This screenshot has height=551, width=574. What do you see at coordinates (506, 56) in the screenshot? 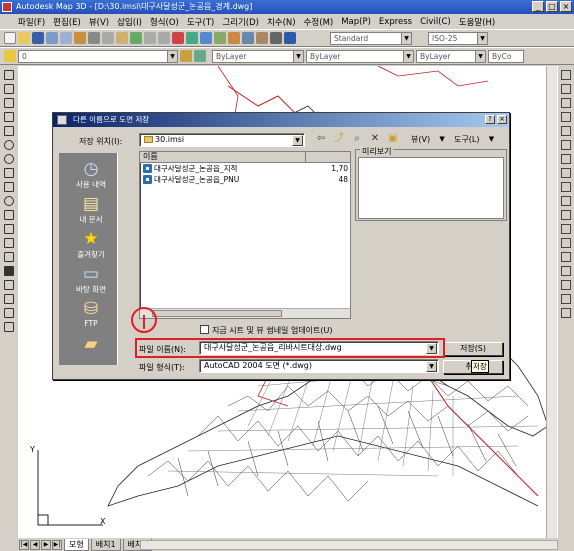
I see `plot-style-combo: ByCo` at bounding box center [506, 56].